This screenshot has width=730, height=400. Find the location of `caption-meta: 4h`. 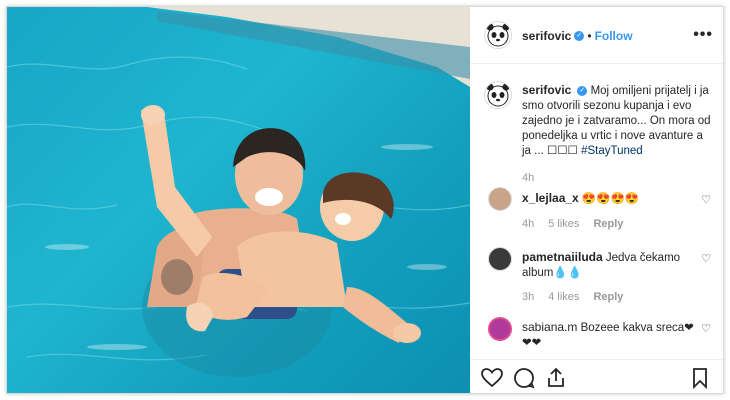

caption-meta: 4h is located at coordinates (535, 178).